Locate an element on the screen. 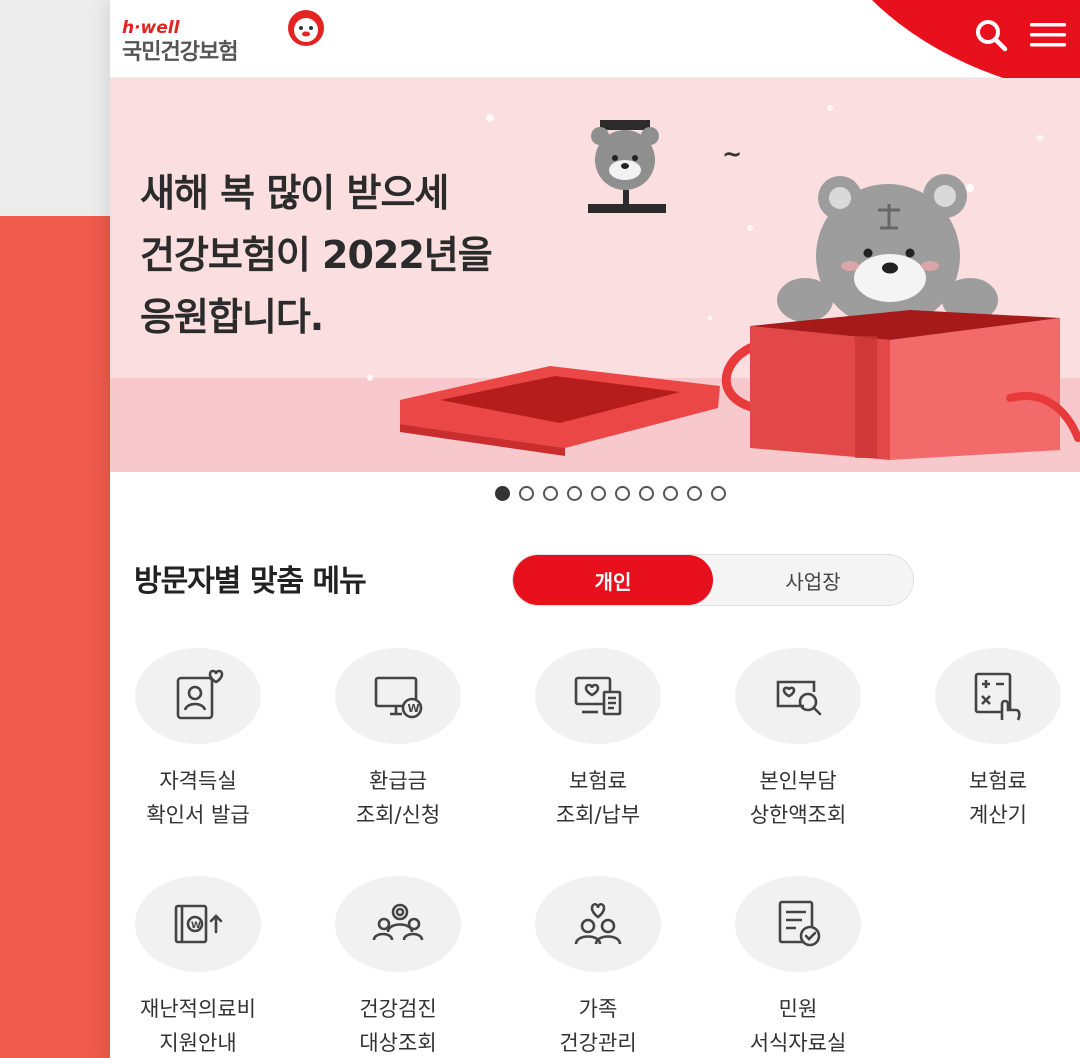 The width and height of the screenshot is (1080, 1058). search-card-icon is located at coordinates (799, 698).